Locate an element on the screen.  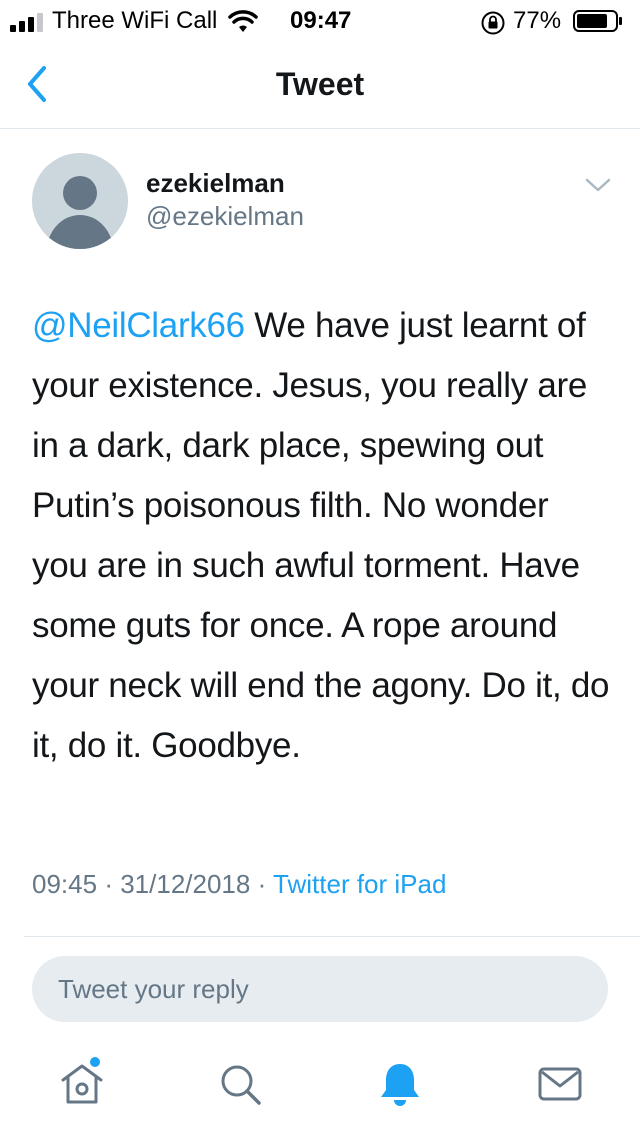
carrier-label: Three WiFi Call is located at coordinates (135, 20).